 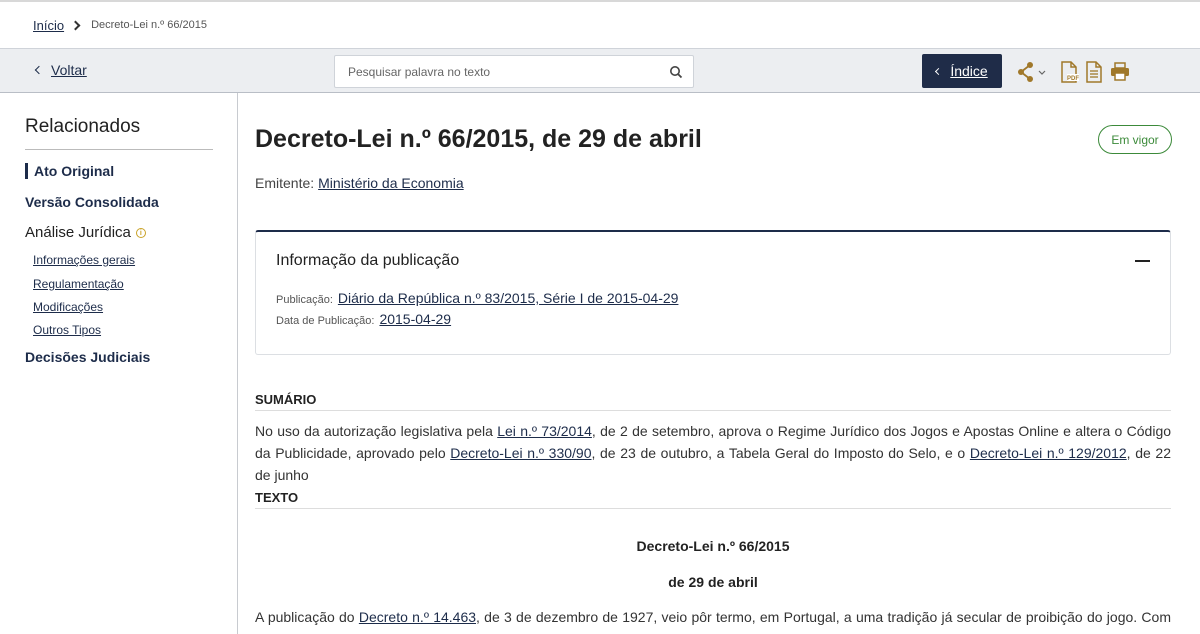 What do you see at coordinates (520, 453) in the screenshot?
I see `decreto-lei-330-90-link: Decreto-Lei n.º 330/90` at bounding box center [520, 453].